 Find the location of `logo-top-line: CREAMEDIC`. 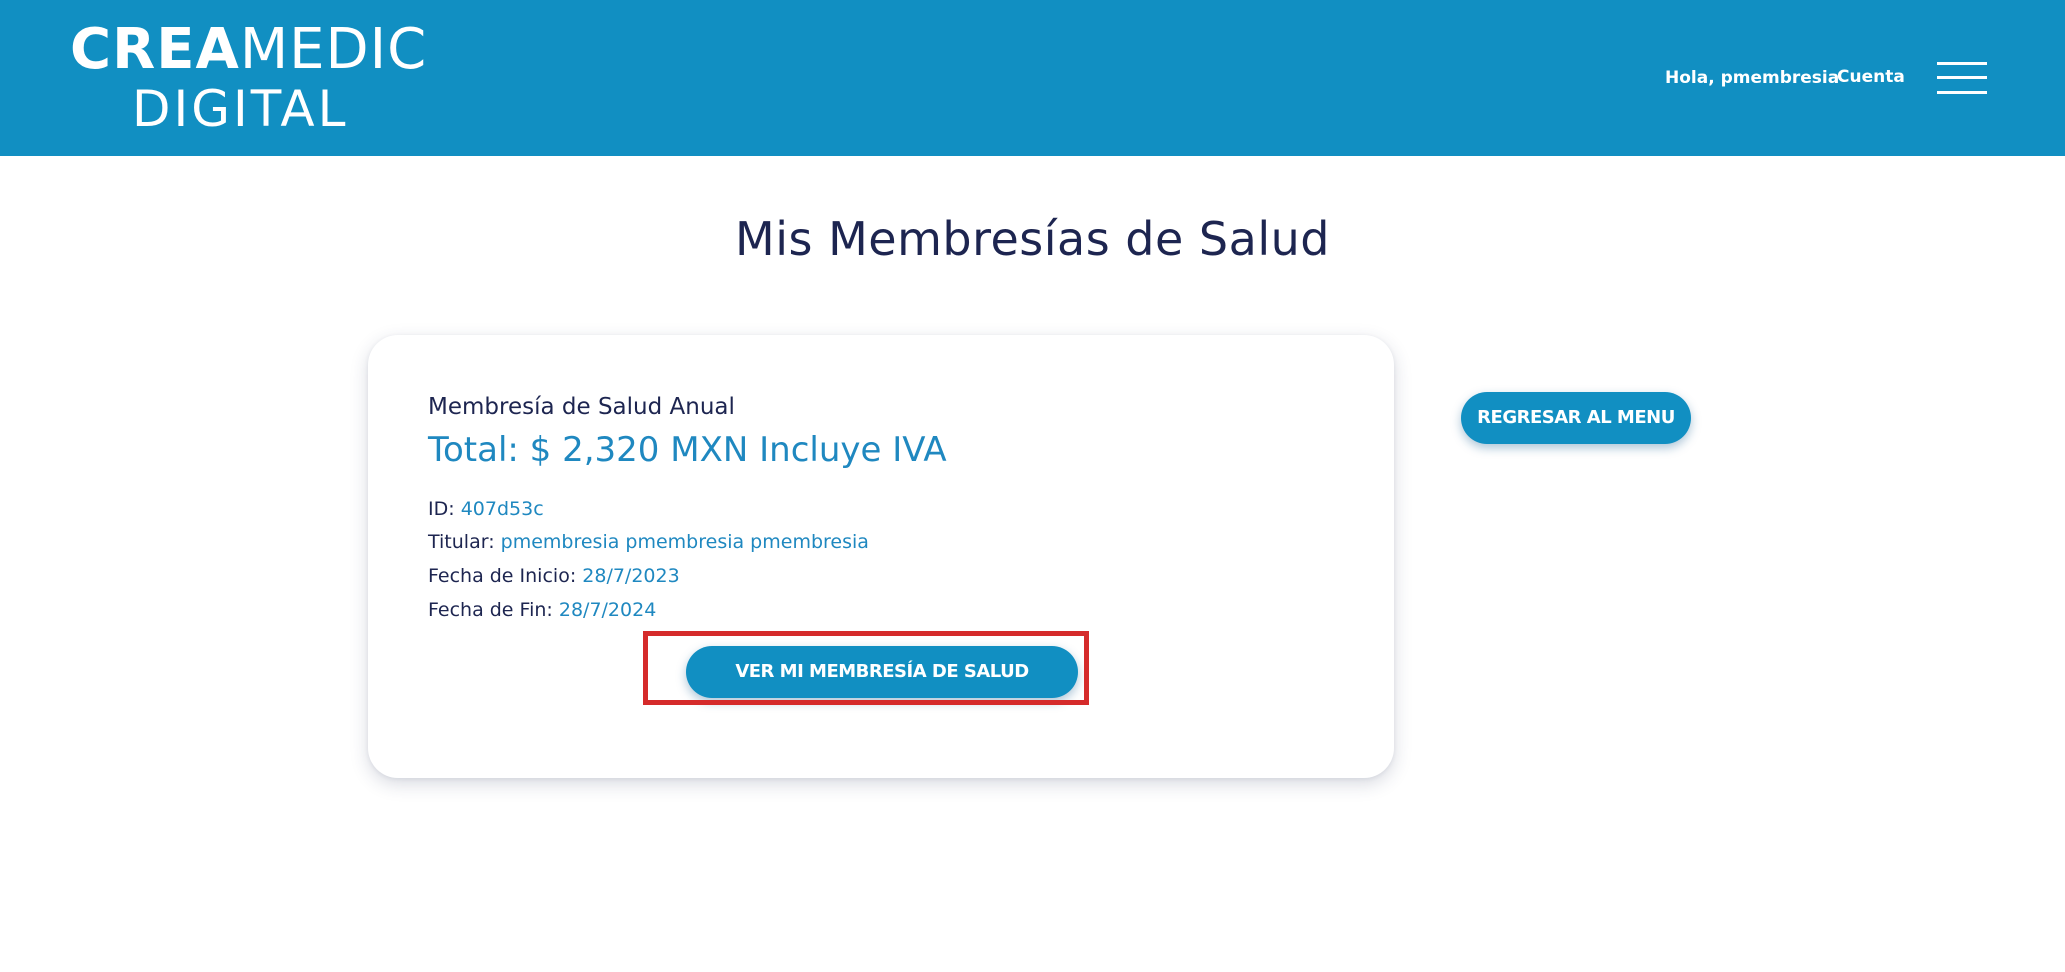

logo-top-line: CREAMEDIC is located at coordinates (248, 50).